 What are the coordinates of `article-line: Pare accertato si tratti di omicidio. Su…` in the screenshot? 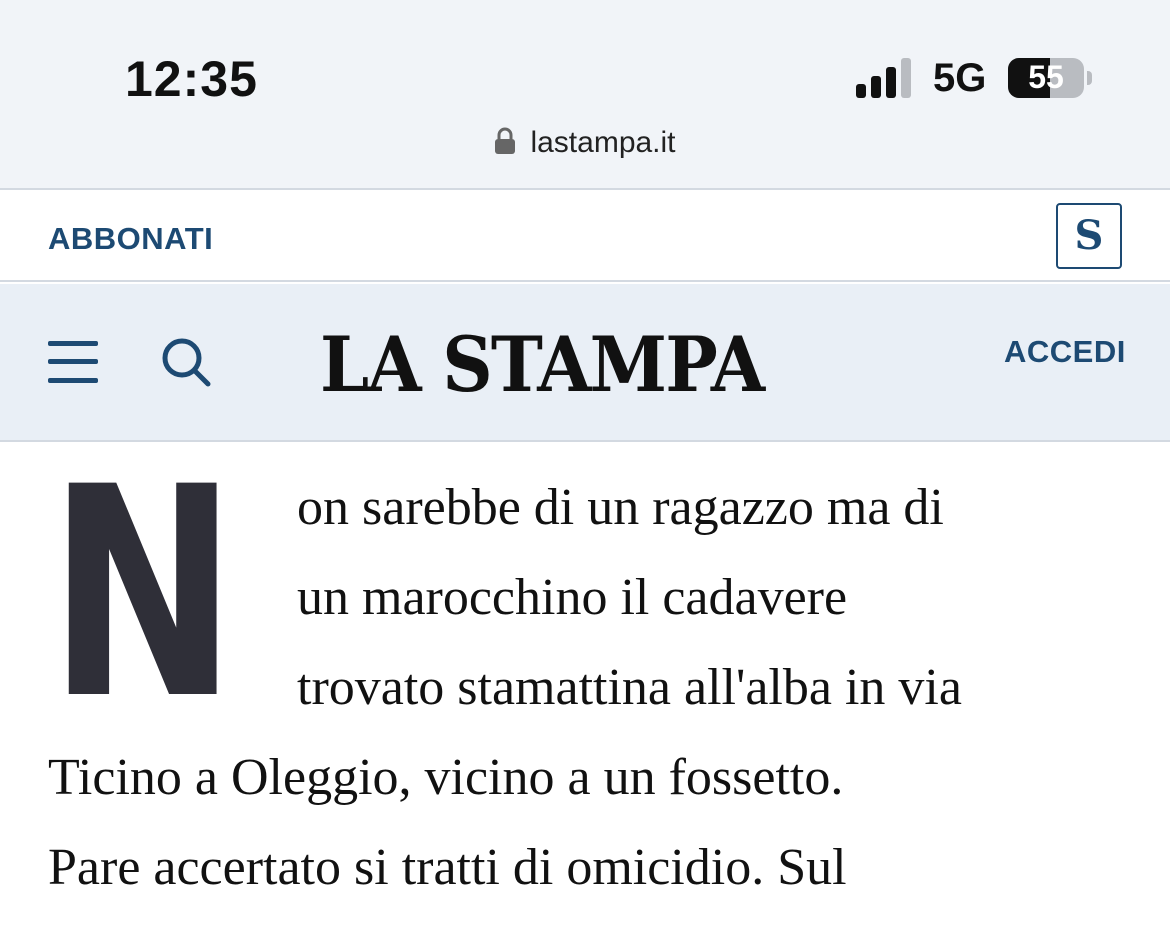 It's located at (447, 867).